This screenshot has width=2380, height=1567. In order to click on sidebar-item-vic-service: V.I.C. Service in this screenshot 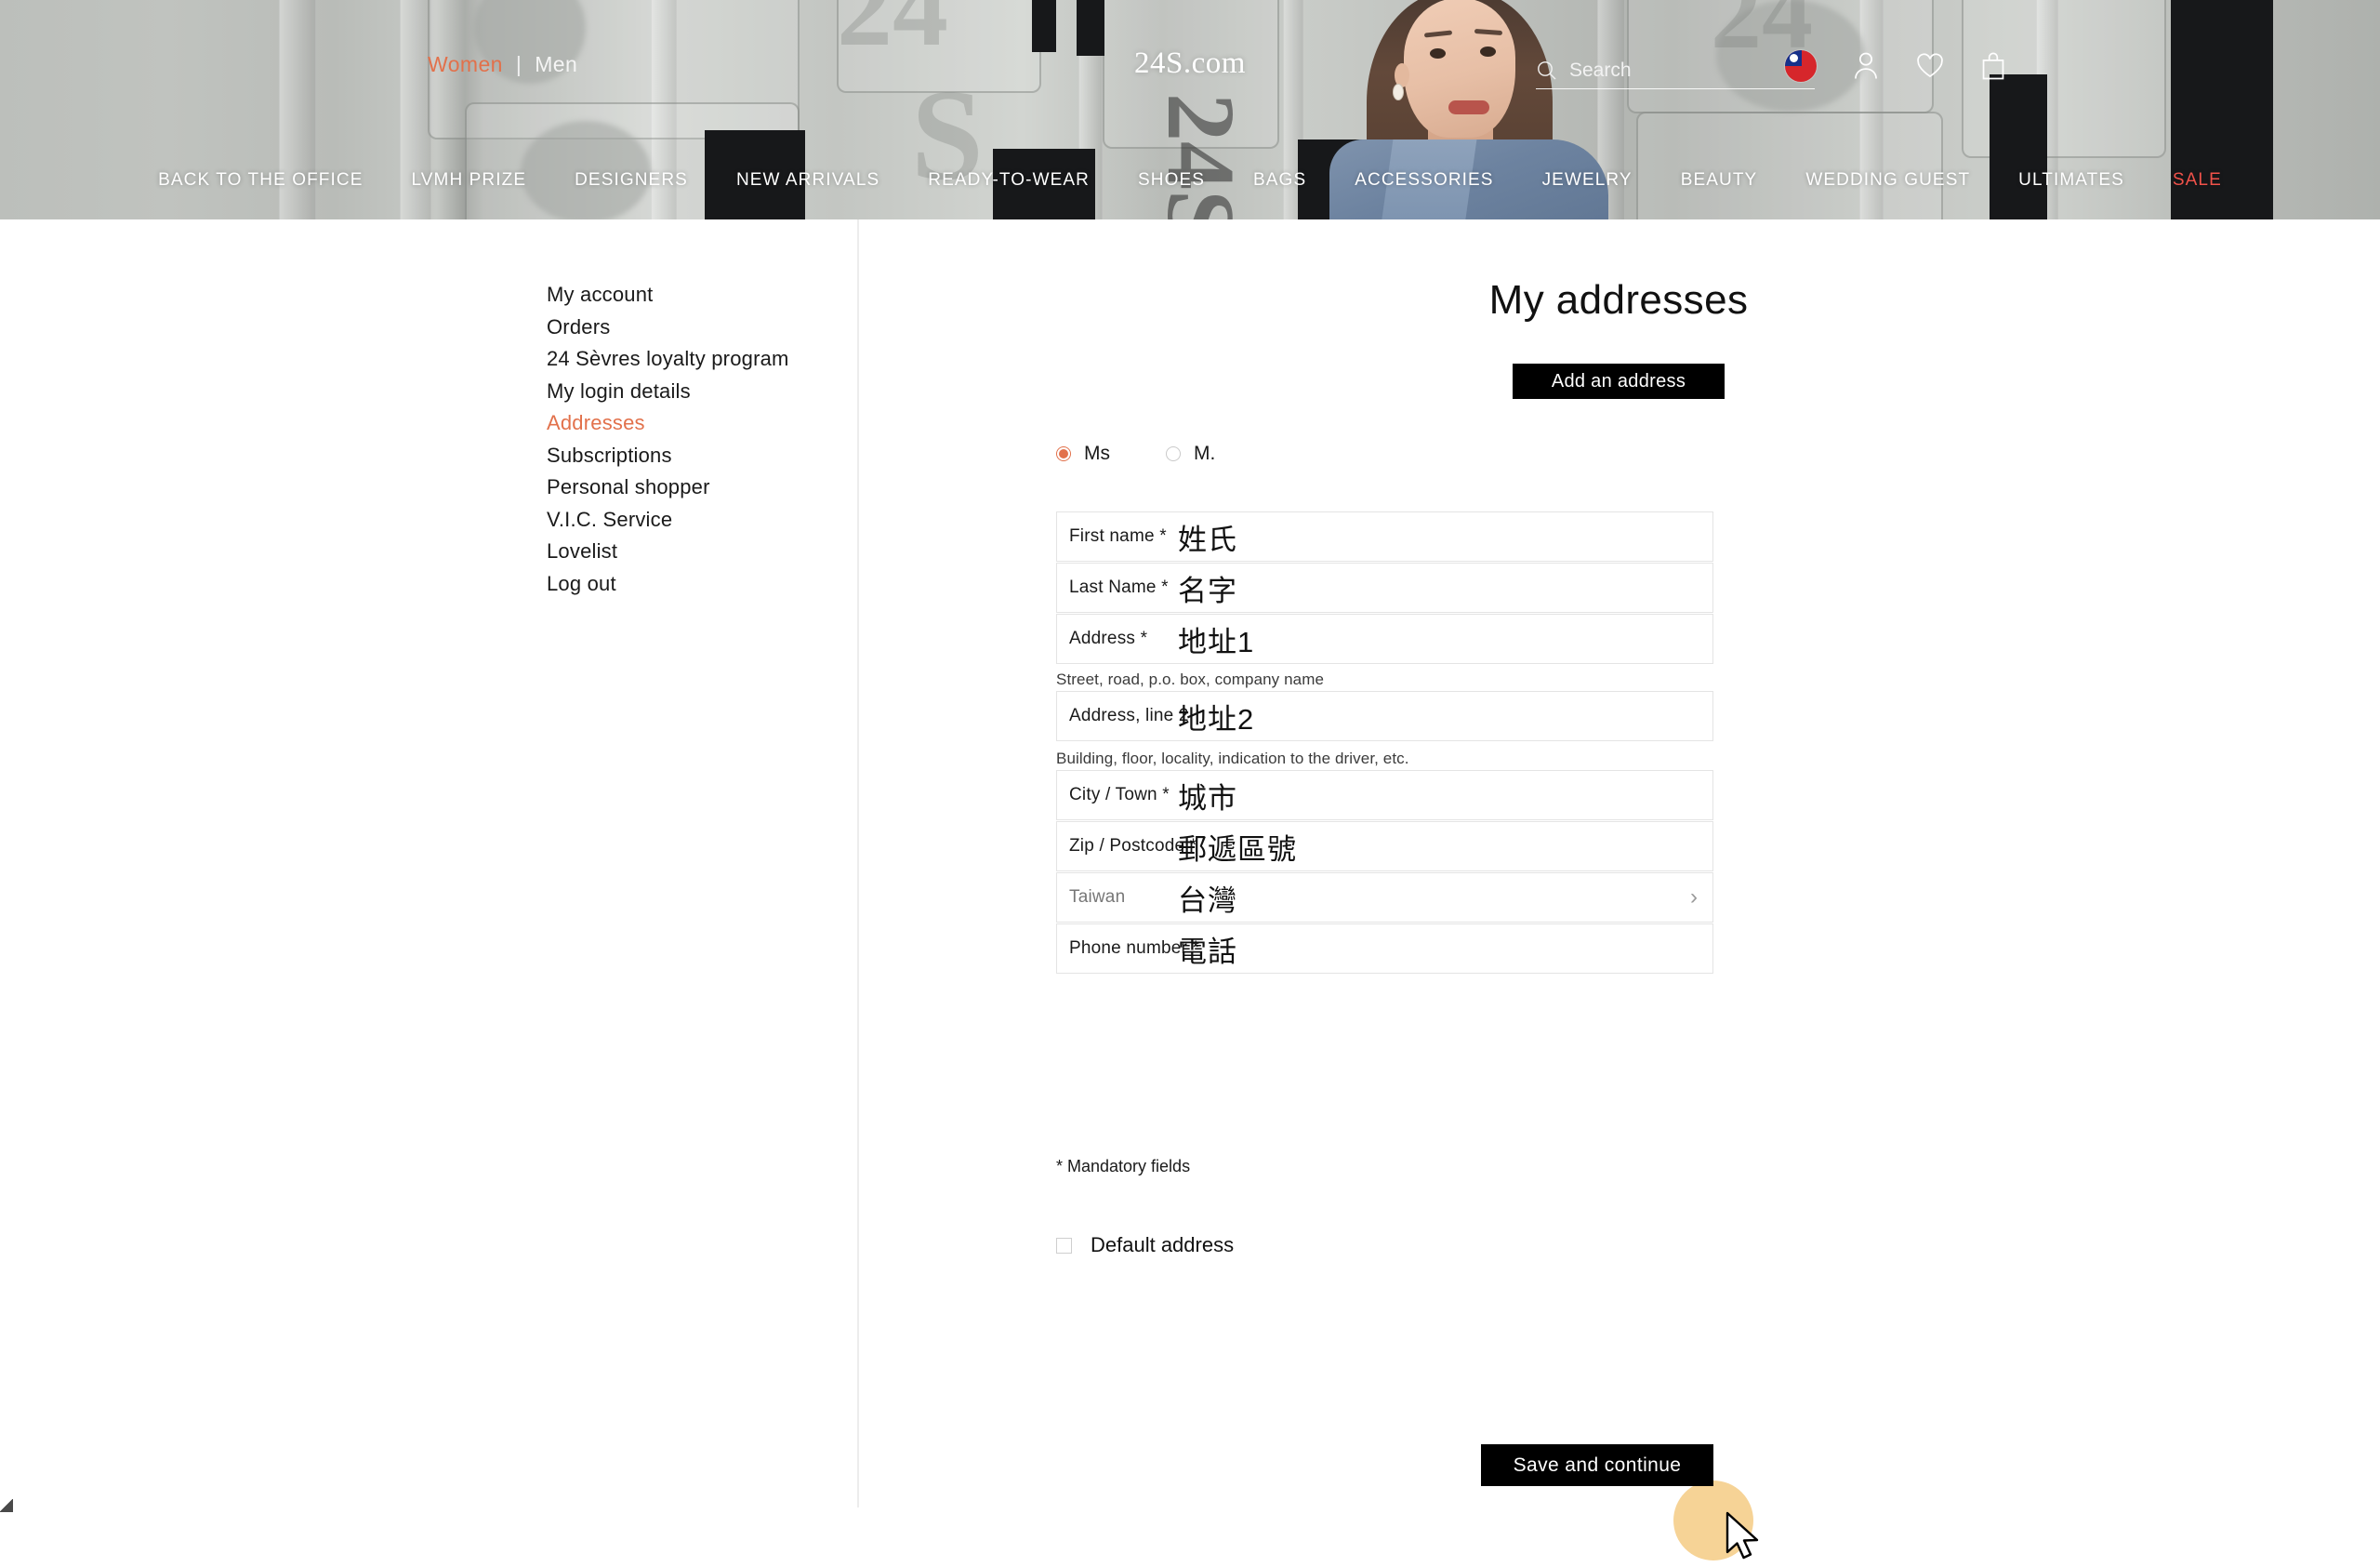, I will do `click(686, 520)`.